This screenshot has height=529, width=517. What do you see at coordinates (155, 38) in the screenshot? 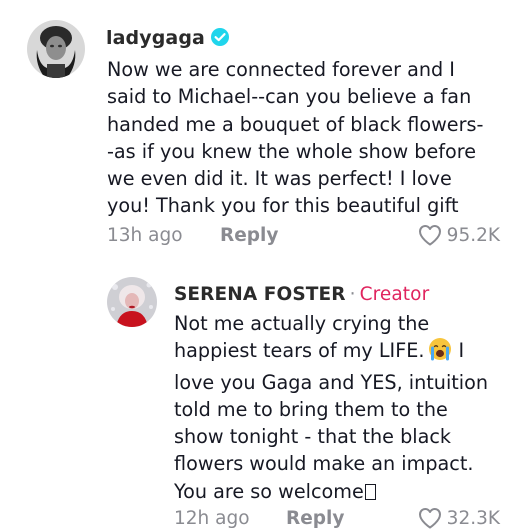
I see `username-text: ladygaga` at bounding box center [155, 38].